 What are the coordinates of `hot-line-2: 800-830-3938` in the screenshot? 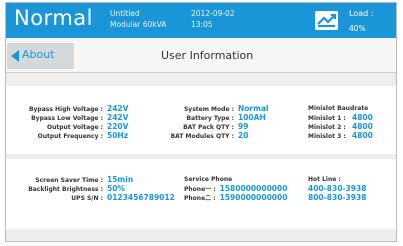 It's located at (337, 197).